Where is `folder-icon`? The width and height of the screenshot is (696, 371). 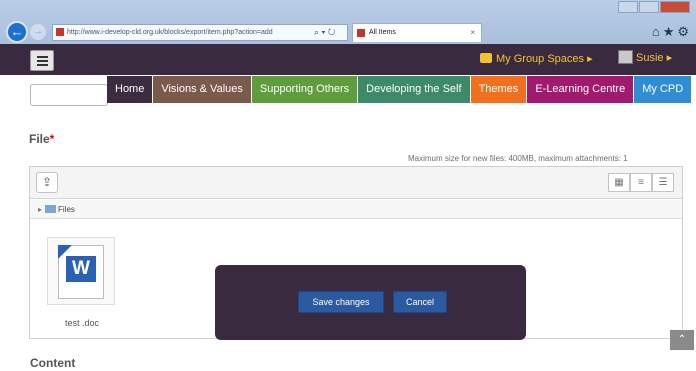
folder-icon is located at coordinates (51, 209).